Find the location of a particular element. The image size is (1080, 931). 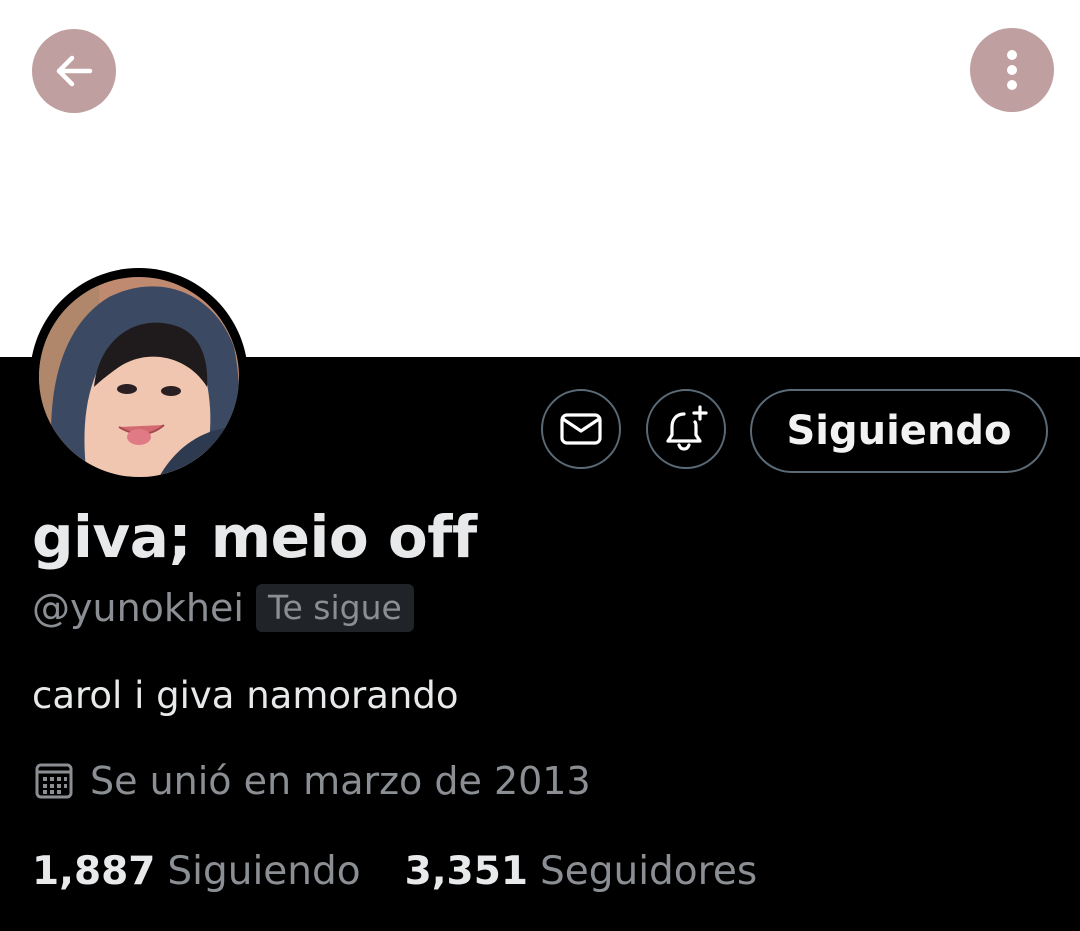

avatar is located at coordinates (139, 377).